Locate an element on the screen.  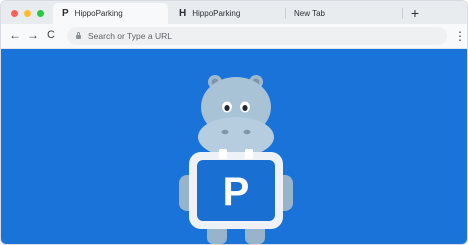
new-tab-button: + is located at coordinates (415, 13).